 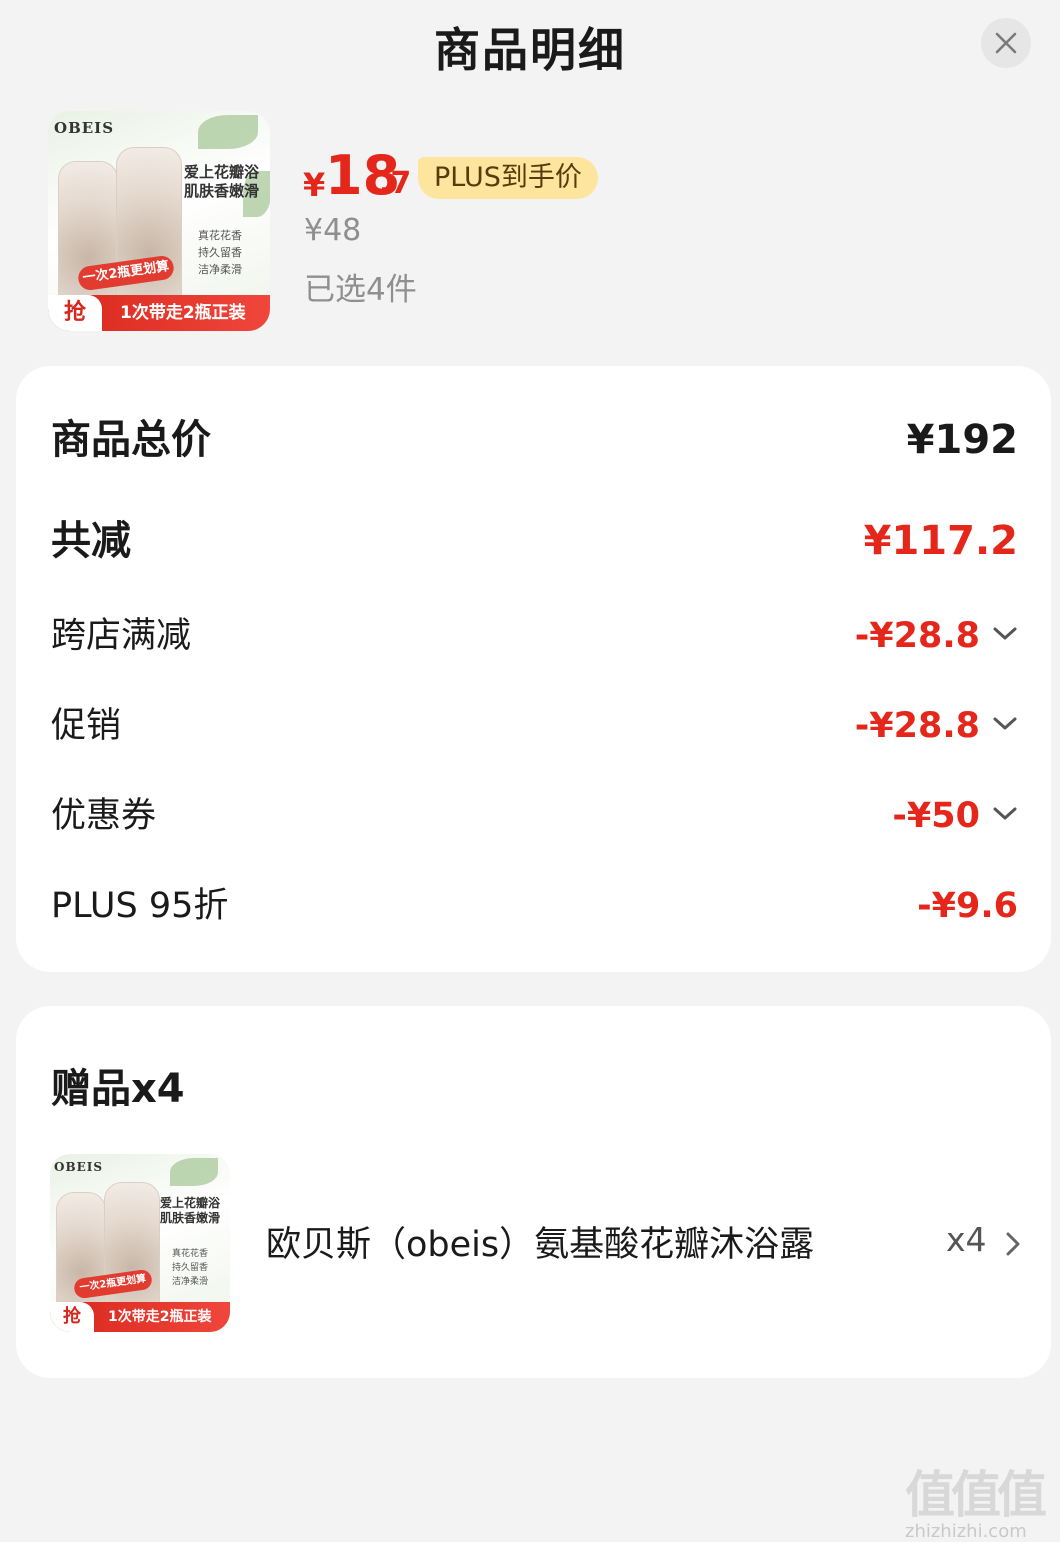 What do you see at coordinates (1013, 1244) in the screenshot?
I see `chevron-right-icon` at bounding box center [1013, 1244].